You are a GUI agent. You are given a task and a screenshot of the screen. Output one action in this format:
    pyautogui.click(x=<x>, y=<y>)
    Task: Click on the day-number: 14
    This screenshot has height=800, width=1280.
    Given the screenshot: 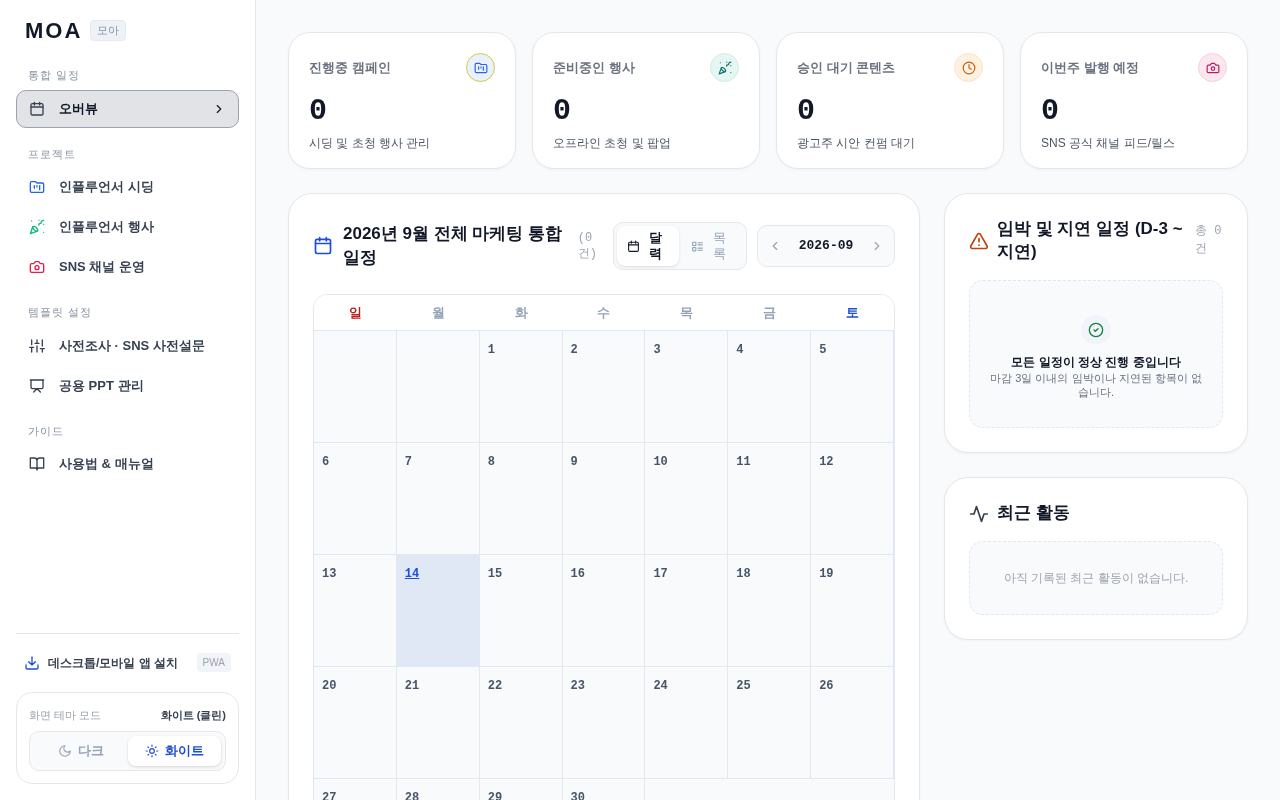 What is the action you would take?
    pyautogui.click(x=412, y=574)
    